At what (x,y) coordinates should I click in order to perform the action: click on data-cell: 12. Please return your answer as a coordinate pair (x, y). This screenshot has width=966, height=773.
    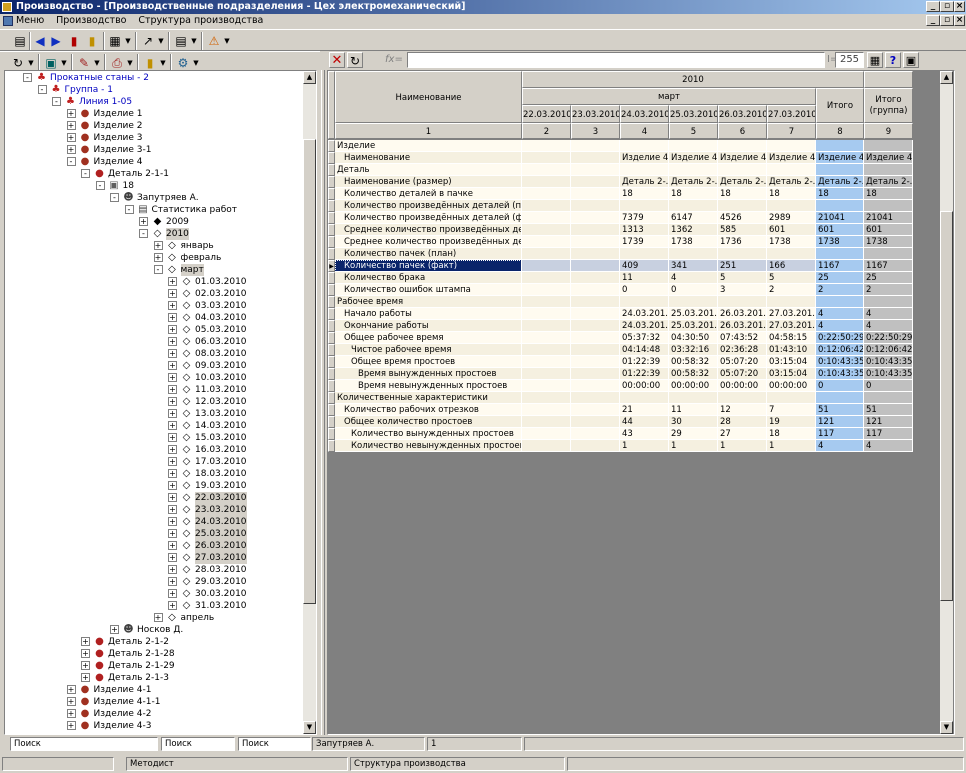
    Looking at the image, I should click on (742, 410).